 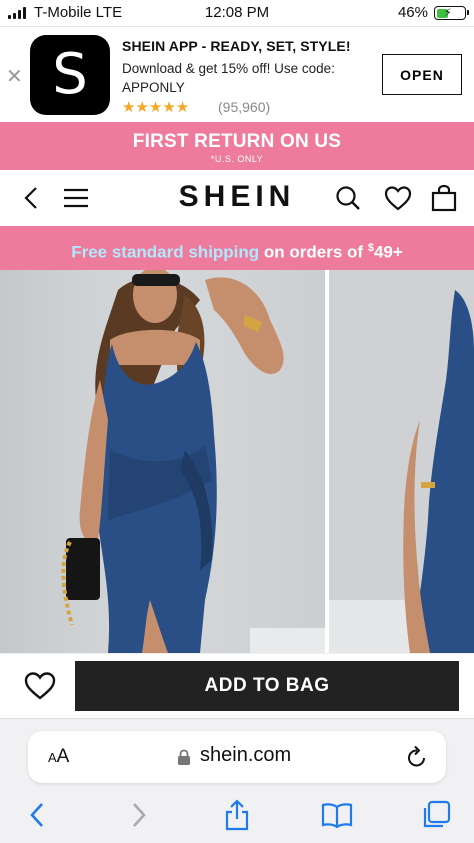 I want to click on open-app-button: OPEN, so click(x=422, y=74).